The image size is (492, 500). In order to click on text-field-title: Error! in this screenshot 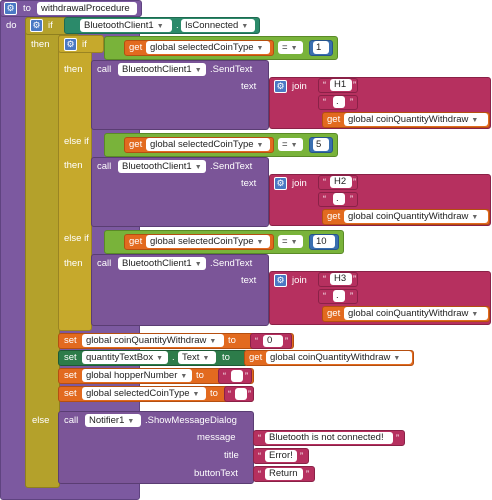, I will do `click(281, 456)`.